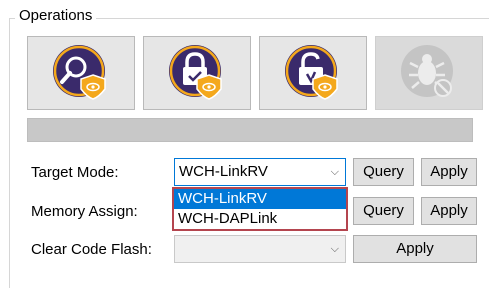 This screenshot has height=288, width=493. Describe the element at coordinates (260, 219) in the screenshot. I see `dropdown-option-wch-daplink: WCH-DAPLink` at that location.